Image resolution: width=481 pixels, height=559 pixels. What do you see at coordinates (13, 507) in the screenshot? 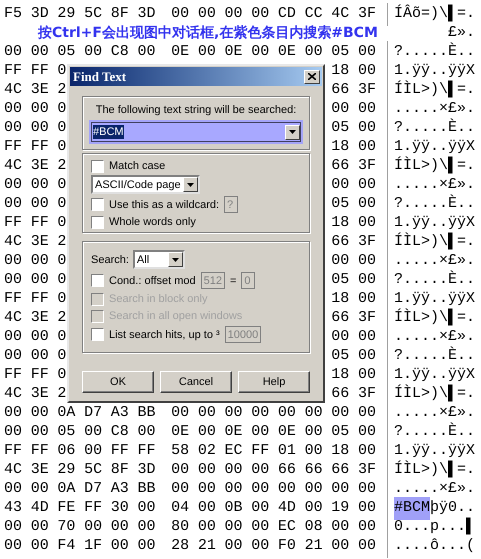
I see `hex-byte: 43` at bounding box center [13, 507].